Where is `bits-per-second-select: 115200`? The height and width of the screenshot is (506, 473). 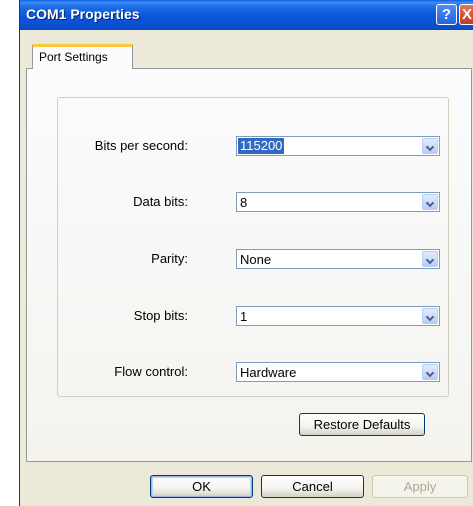
bits-per-second-select: 115200 is located at coordinates (338, 146).